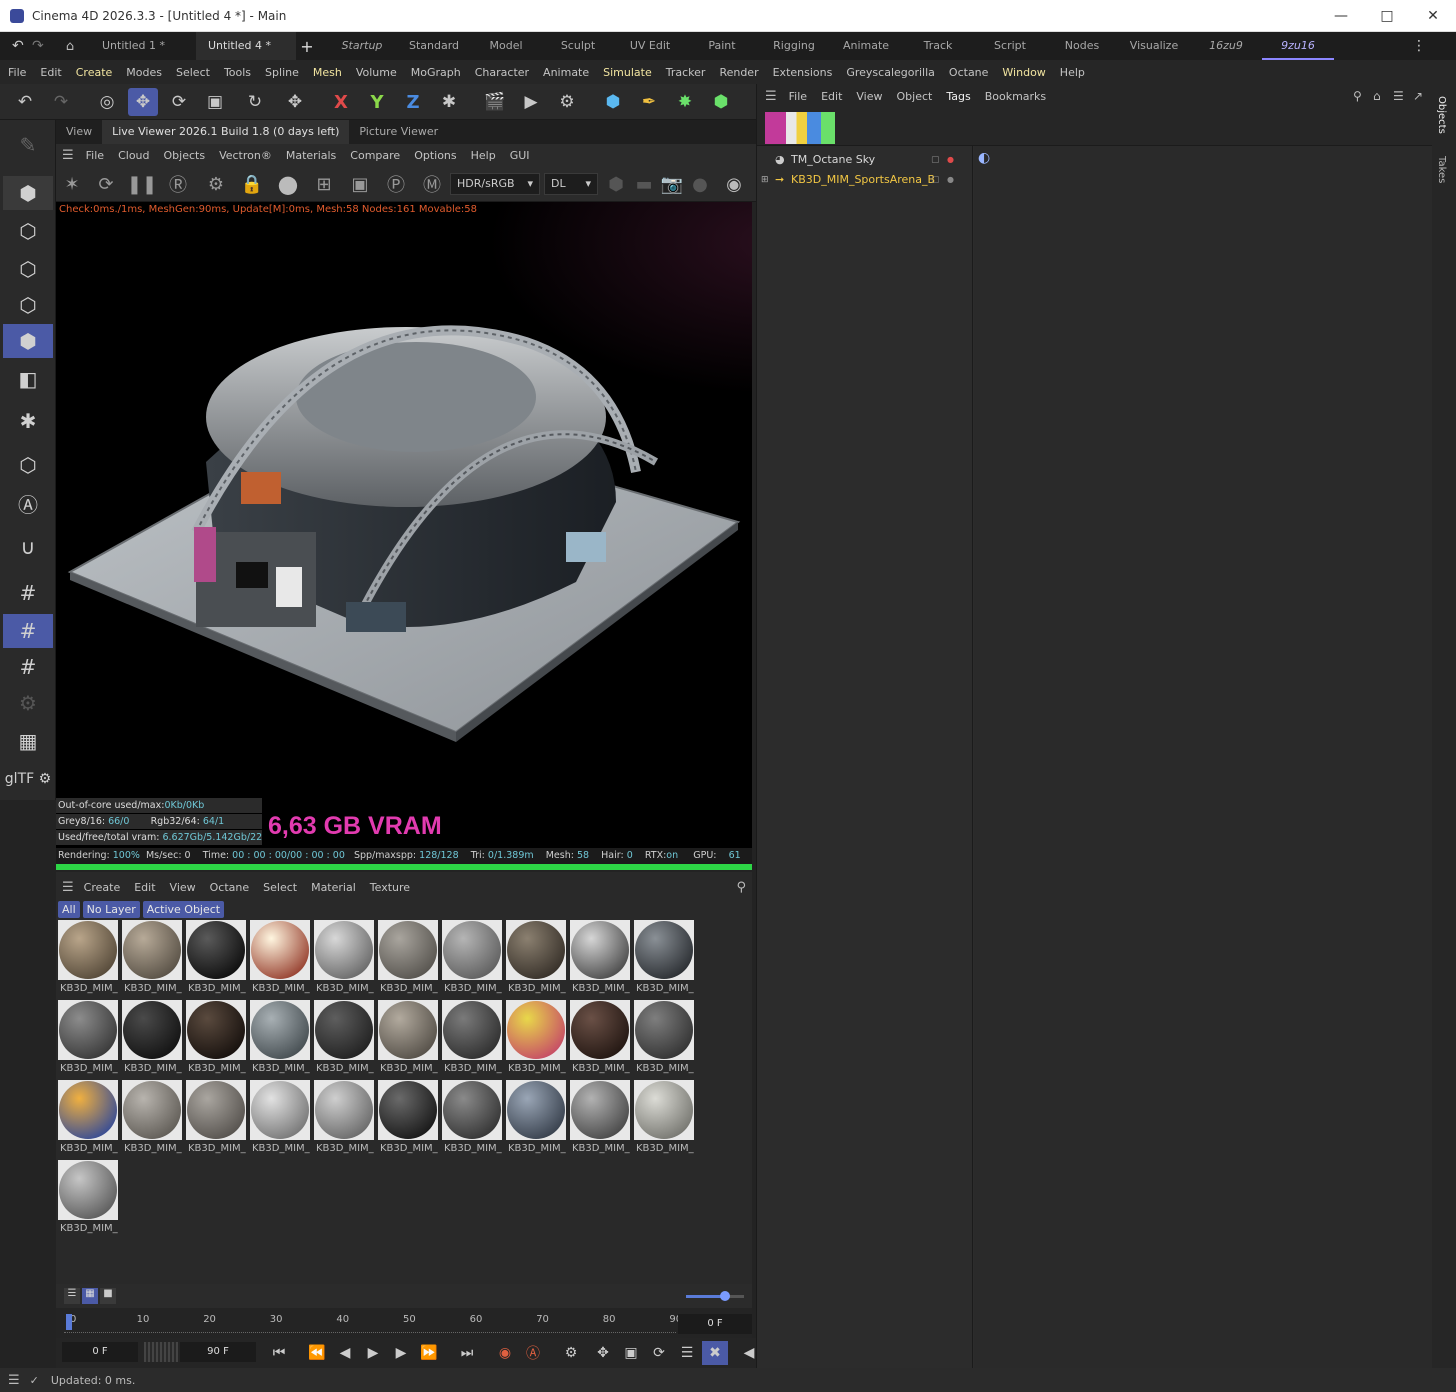  What do you see at coordinates (28, 779) in the screenshot?
I see `gltf-export-button: glTF ⚙` at bounding box center [28, 779].